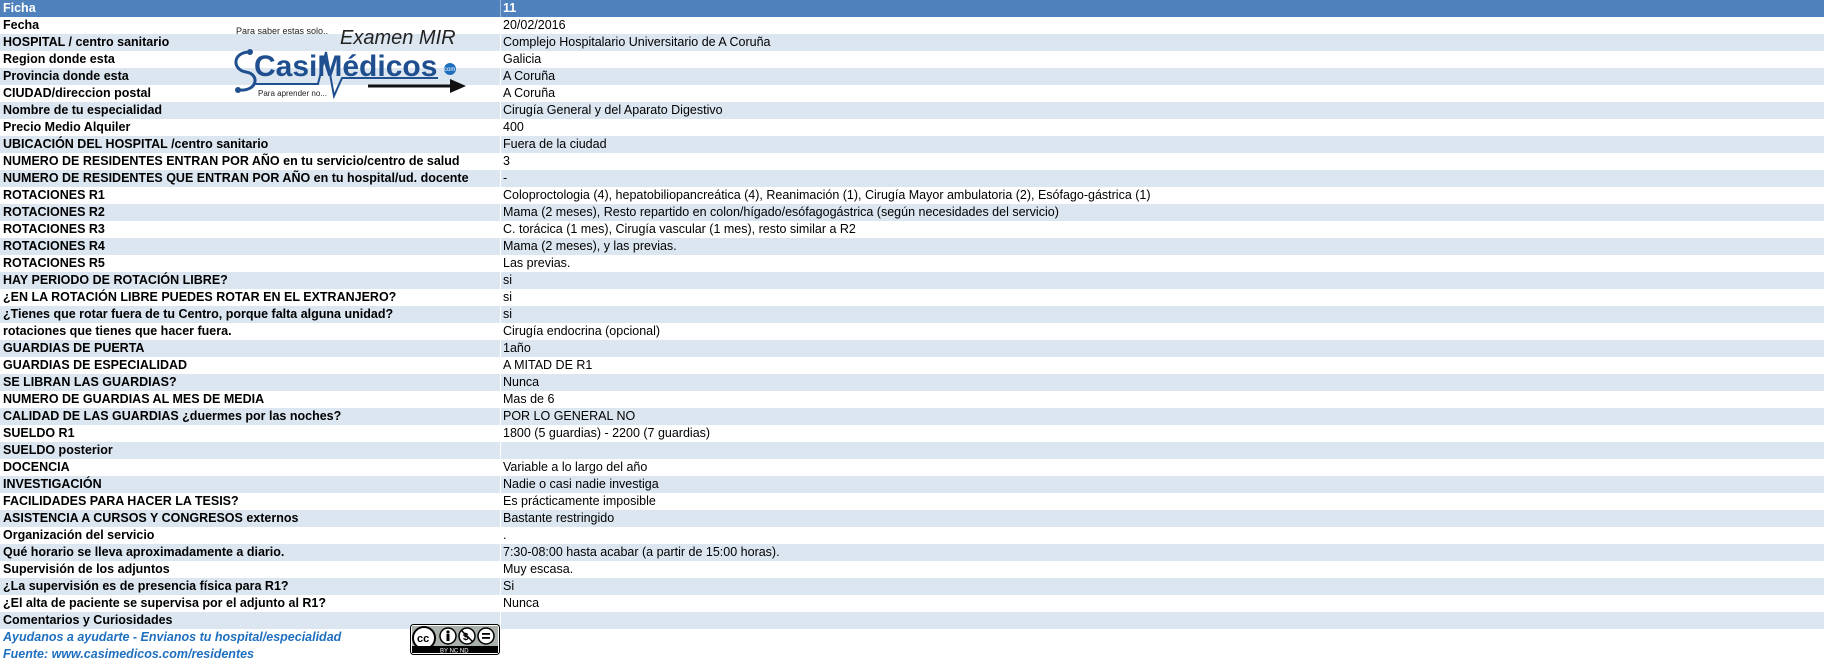 This screenshot has width=1824, height=664. Describe the element at coordinates (912, 263) in the screenshot. I see `table-row: ROTACIONES R5 Las previas.` at that location.